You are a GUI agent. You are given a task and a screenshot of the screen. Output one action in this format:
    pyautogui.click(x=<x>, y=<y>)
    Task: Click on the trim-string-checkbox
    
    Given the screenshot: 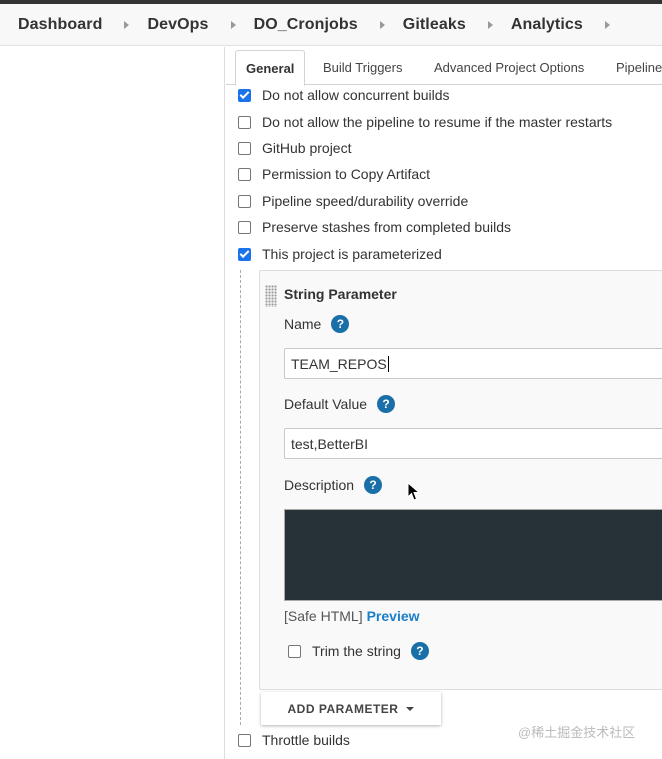 What is the action you would take?
    pyautogui.click(x=294, y=651)
    